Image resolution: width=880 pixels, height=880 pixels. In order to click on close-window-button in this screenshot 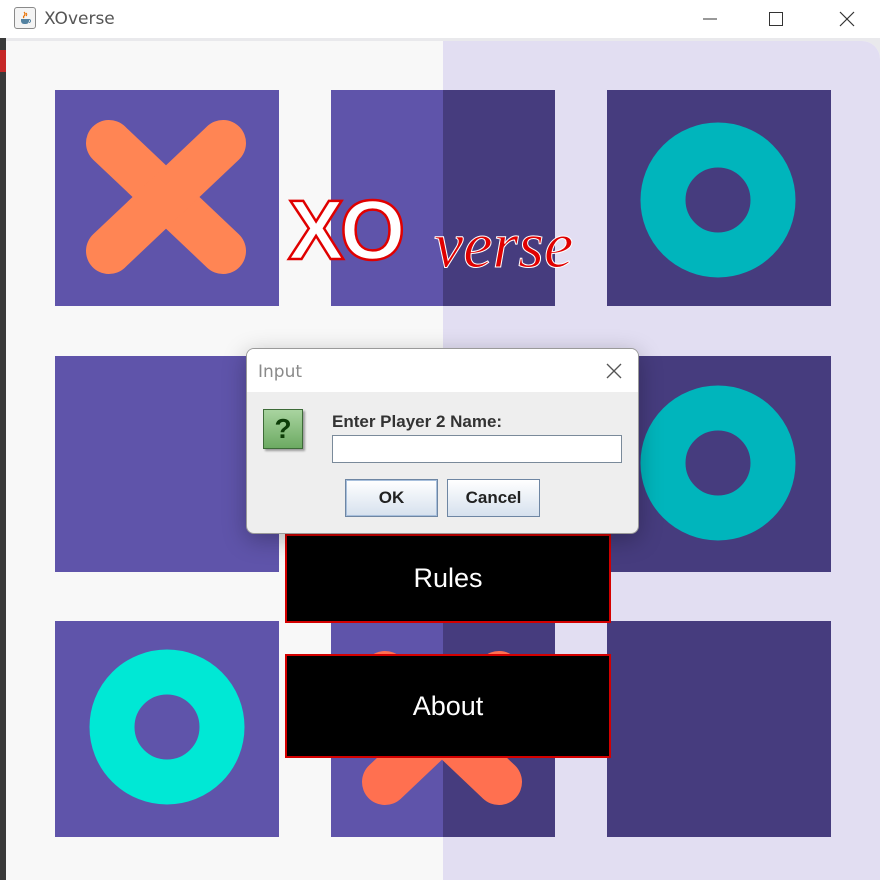, I will do `click(847, 19)`.